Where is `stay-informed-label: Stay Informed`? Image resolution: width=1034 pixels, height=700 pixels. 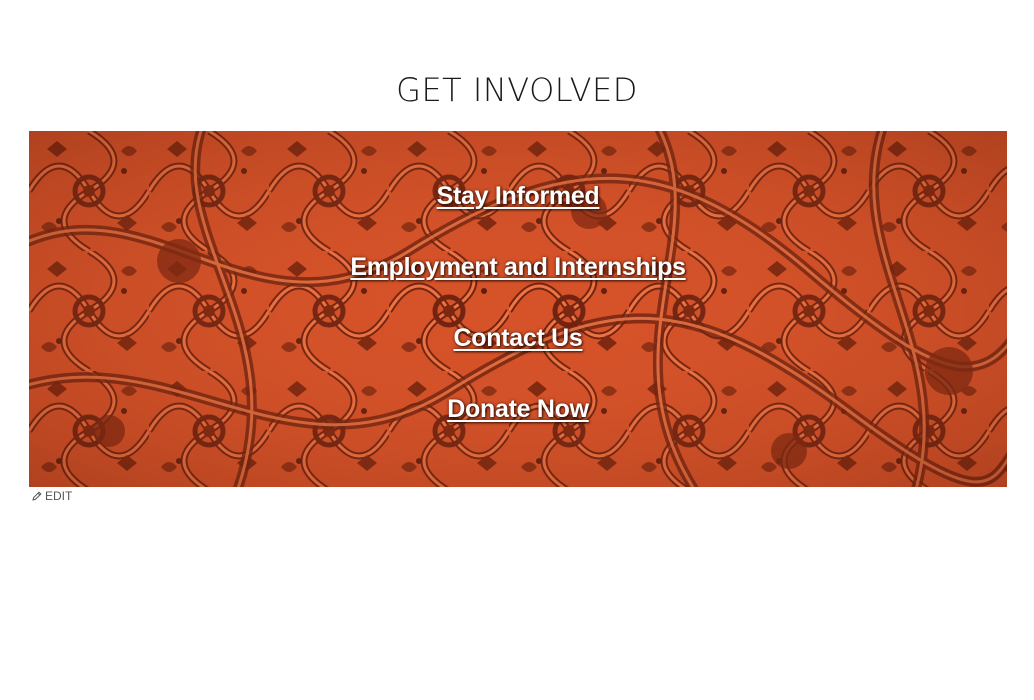
stay-informed-label: Stay Informed is located at coordinates (518, 196).